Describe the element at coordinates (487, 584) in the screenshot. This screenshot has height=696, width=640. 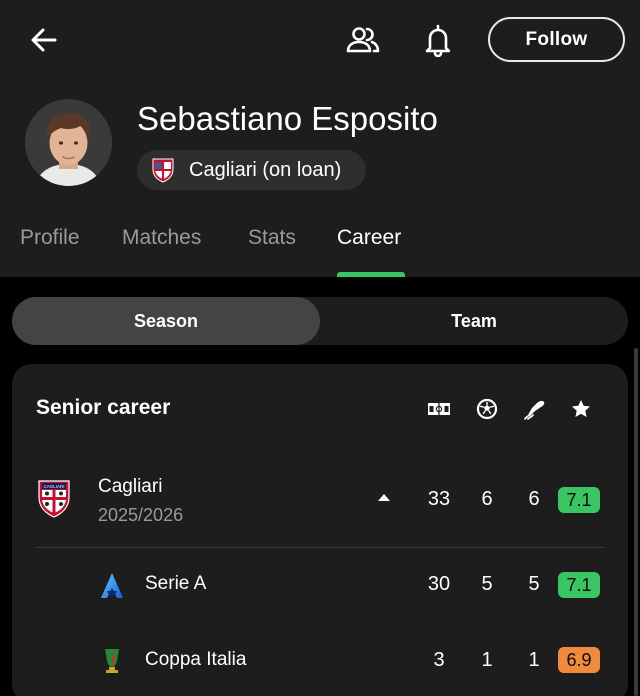
I see `competition-goals: 5` at that location.